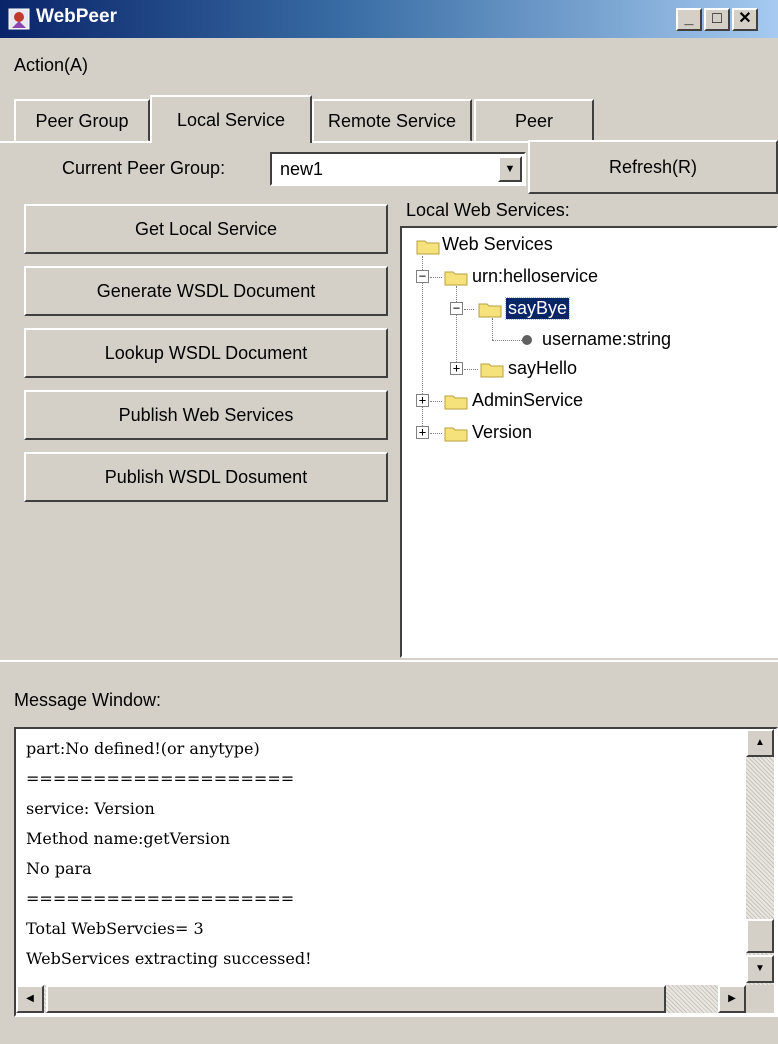 The height and width of the screenshot is (1044, 778). What do you see at coordinates (490, 310) in the screenshot?
I see `folder-open-icon` at bounding box center [490, 310].